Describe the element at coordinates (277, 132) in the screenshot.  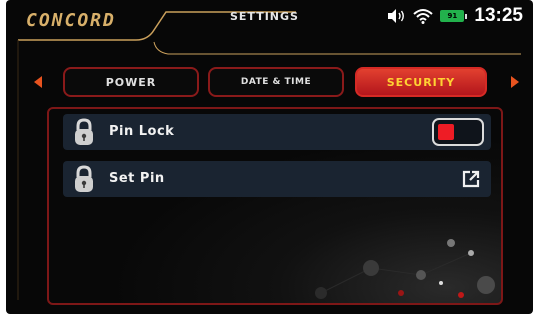
I see `pin-lock-row: Pin Lock` at that location.